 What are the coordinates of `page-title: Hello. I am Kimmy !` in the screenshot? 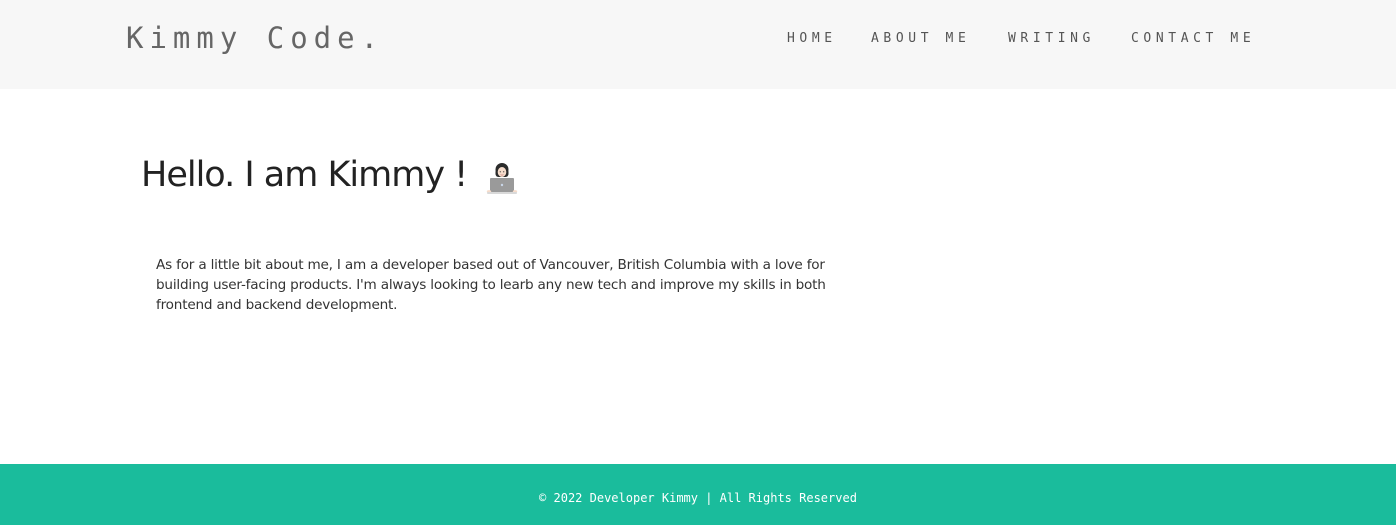 It's located at (304, 175).